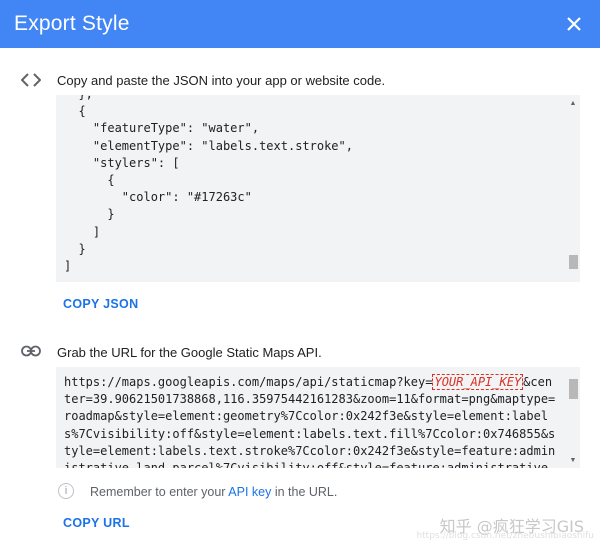  Describe the element at coordinates (573, 188) in the screenshot. I see `json-scrollbar: ▲` at that location.